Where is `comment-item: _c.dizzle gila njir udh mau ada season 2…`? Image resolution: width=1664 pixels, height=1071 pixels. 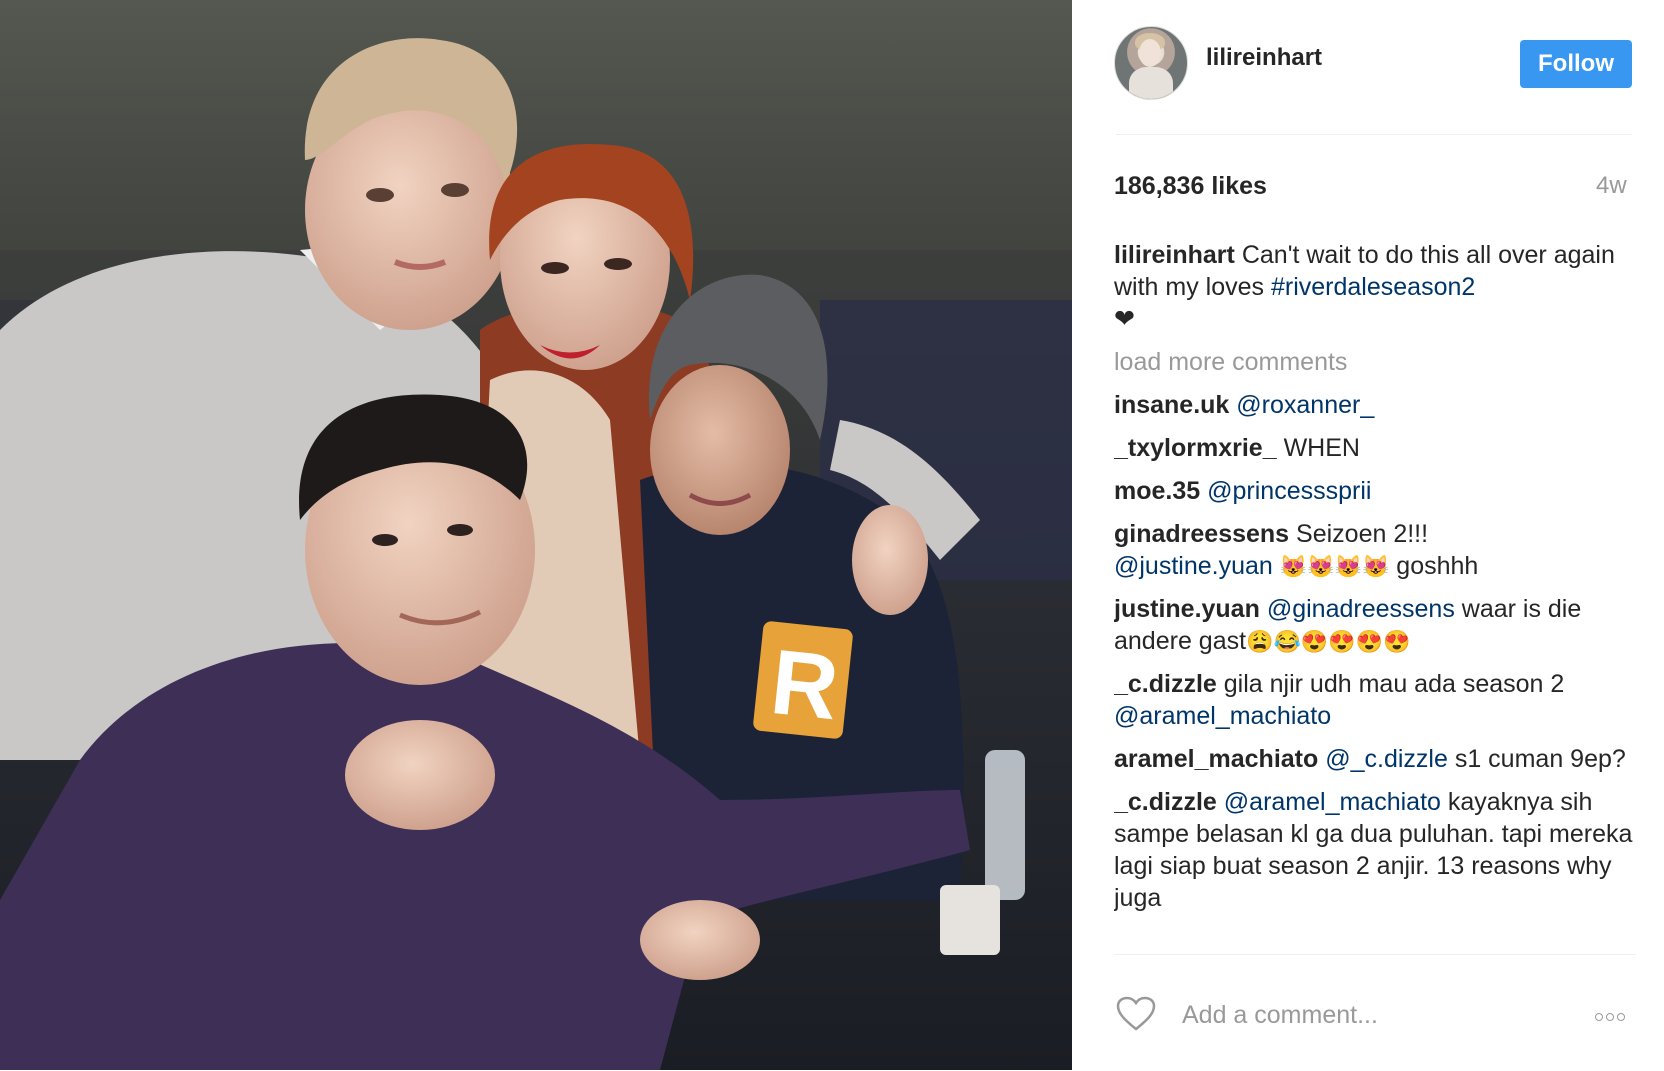
comment-item: _c.dizzle gila njir udh mau ada season 2… is located at coordinates (1375, 700).